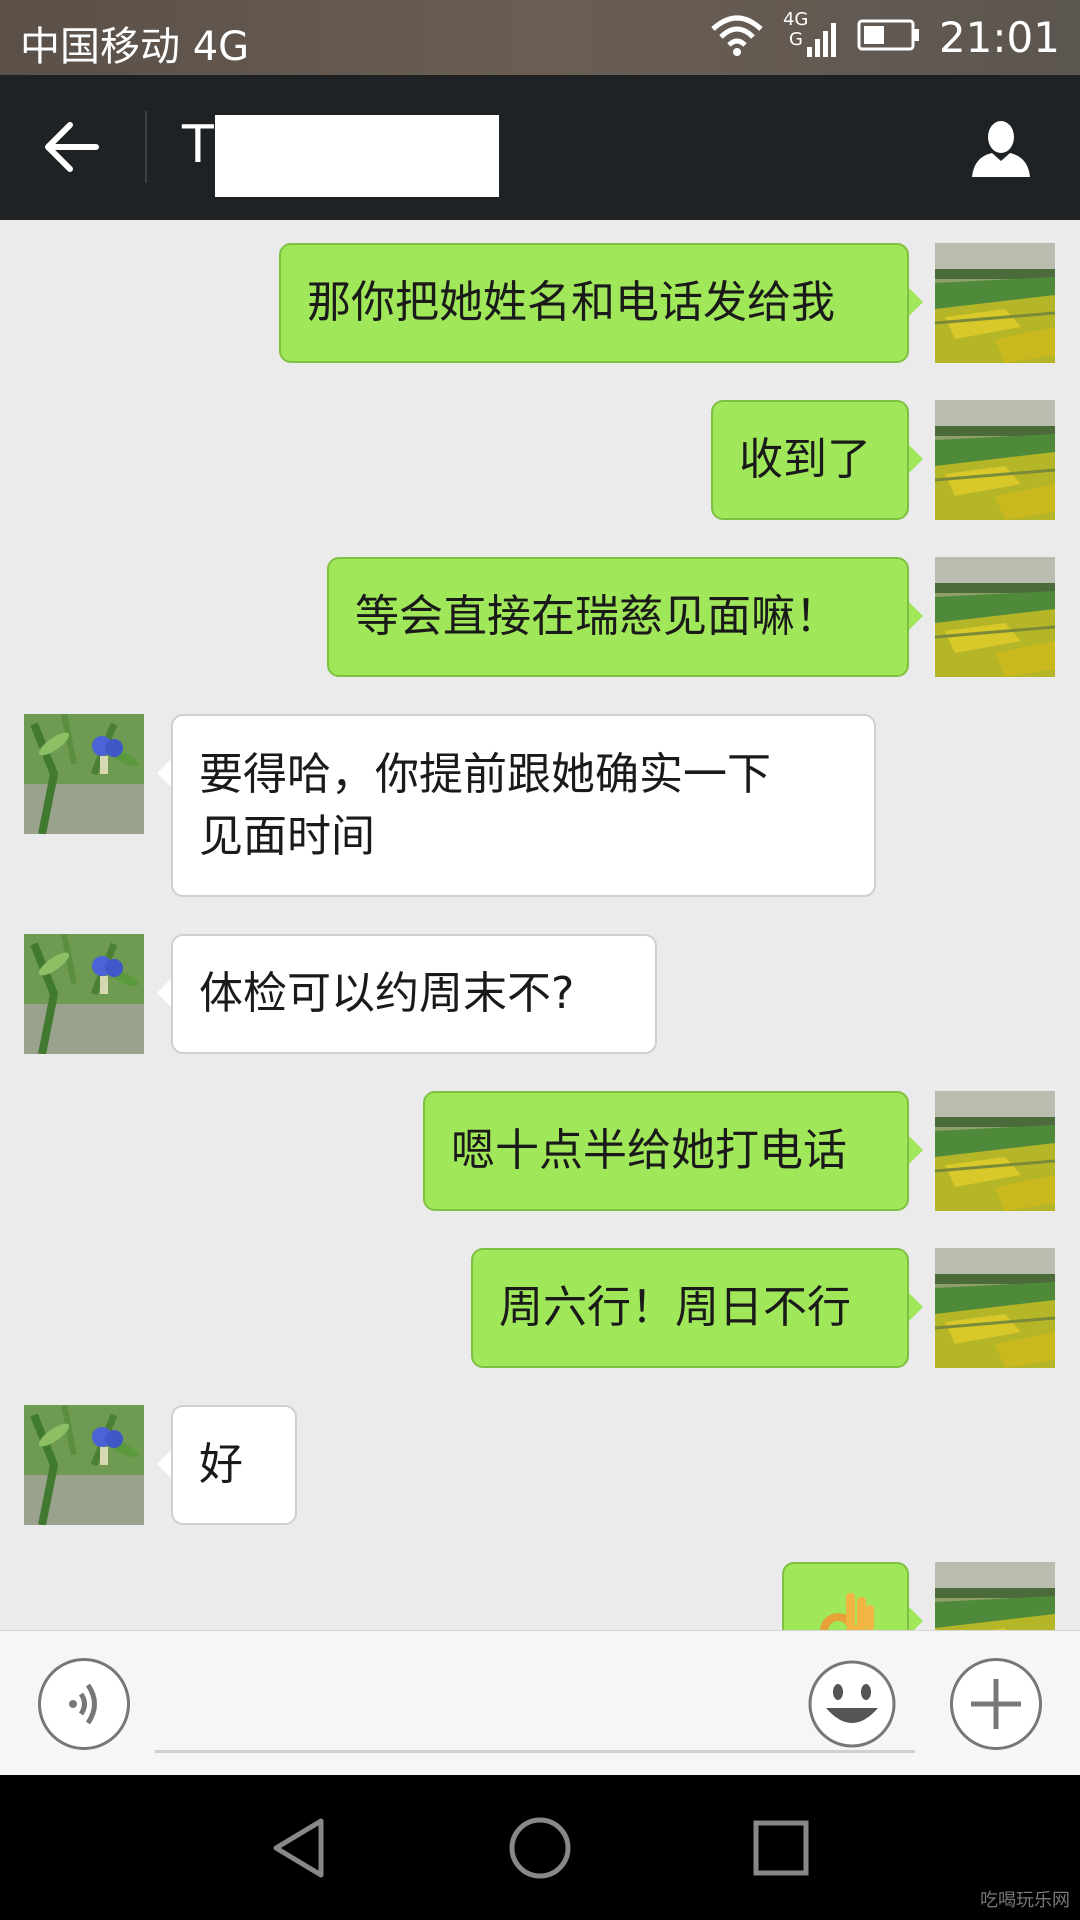  I want to click on message-bubble-sent: 周六行！周日不行, so click(690, 1308).